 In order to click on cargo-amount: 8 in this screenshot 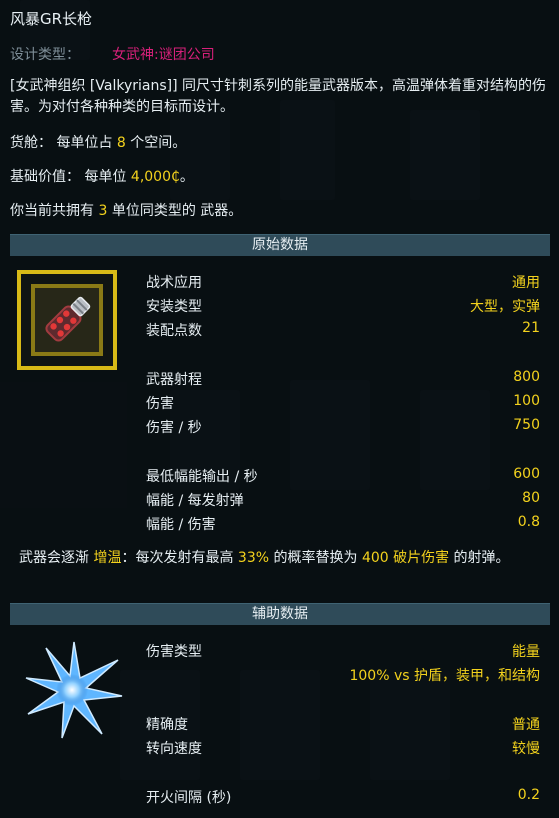, I will do `click(121, 143)`.